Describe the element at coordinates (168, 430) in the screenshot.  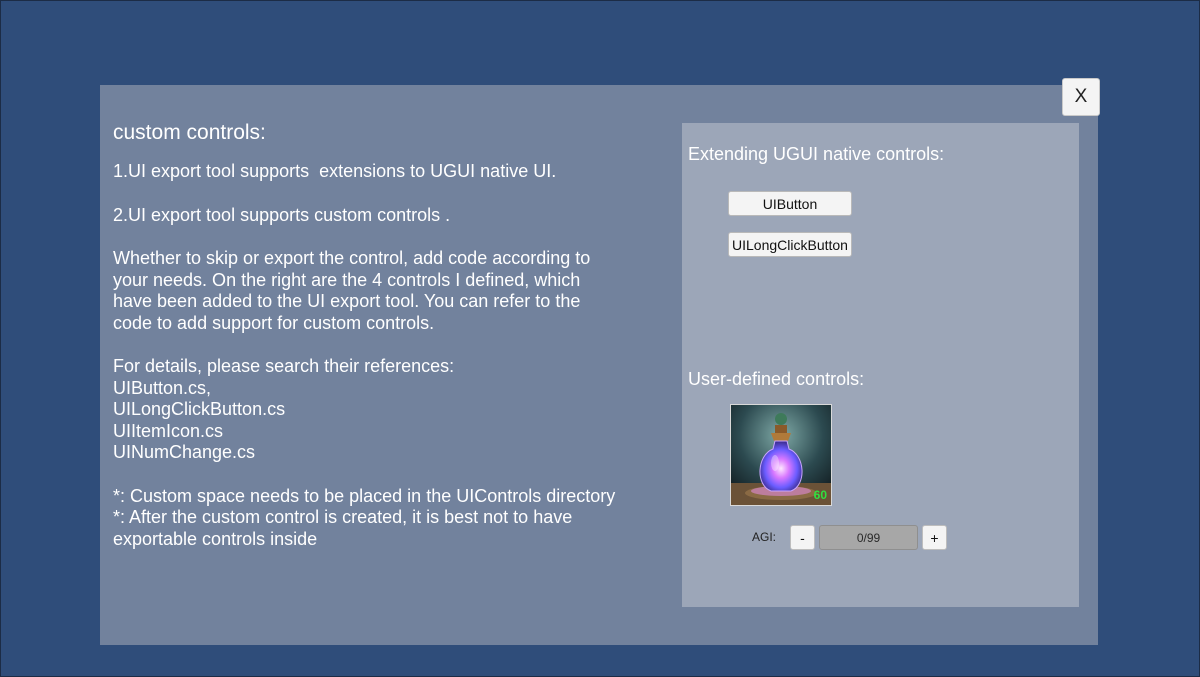
I see `reference-file: UIItemIcon.cs` at that location.